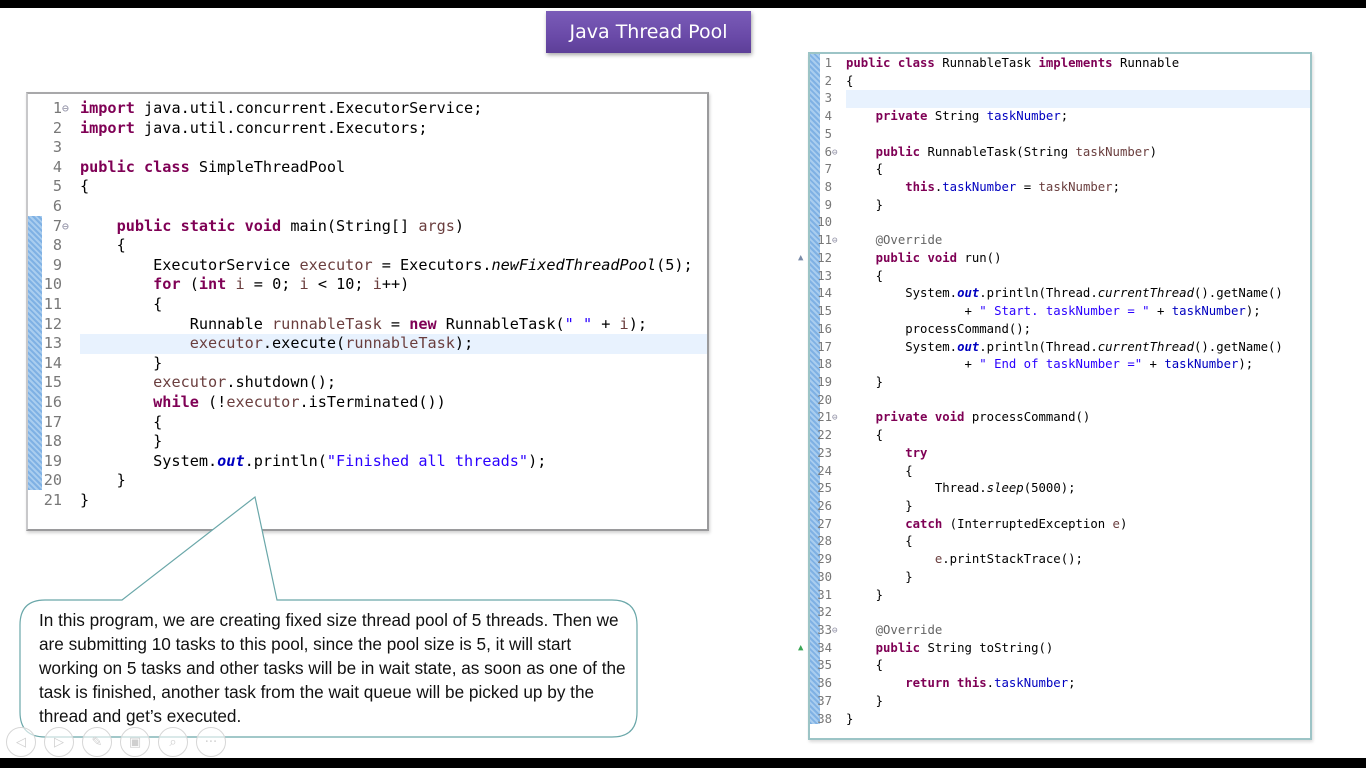  What do you see at coordinates (1060, 188) in the screenshot?
I see `code-line: 8 this.taskNumber = taskNumber;` at bounding box center [1060, 188].